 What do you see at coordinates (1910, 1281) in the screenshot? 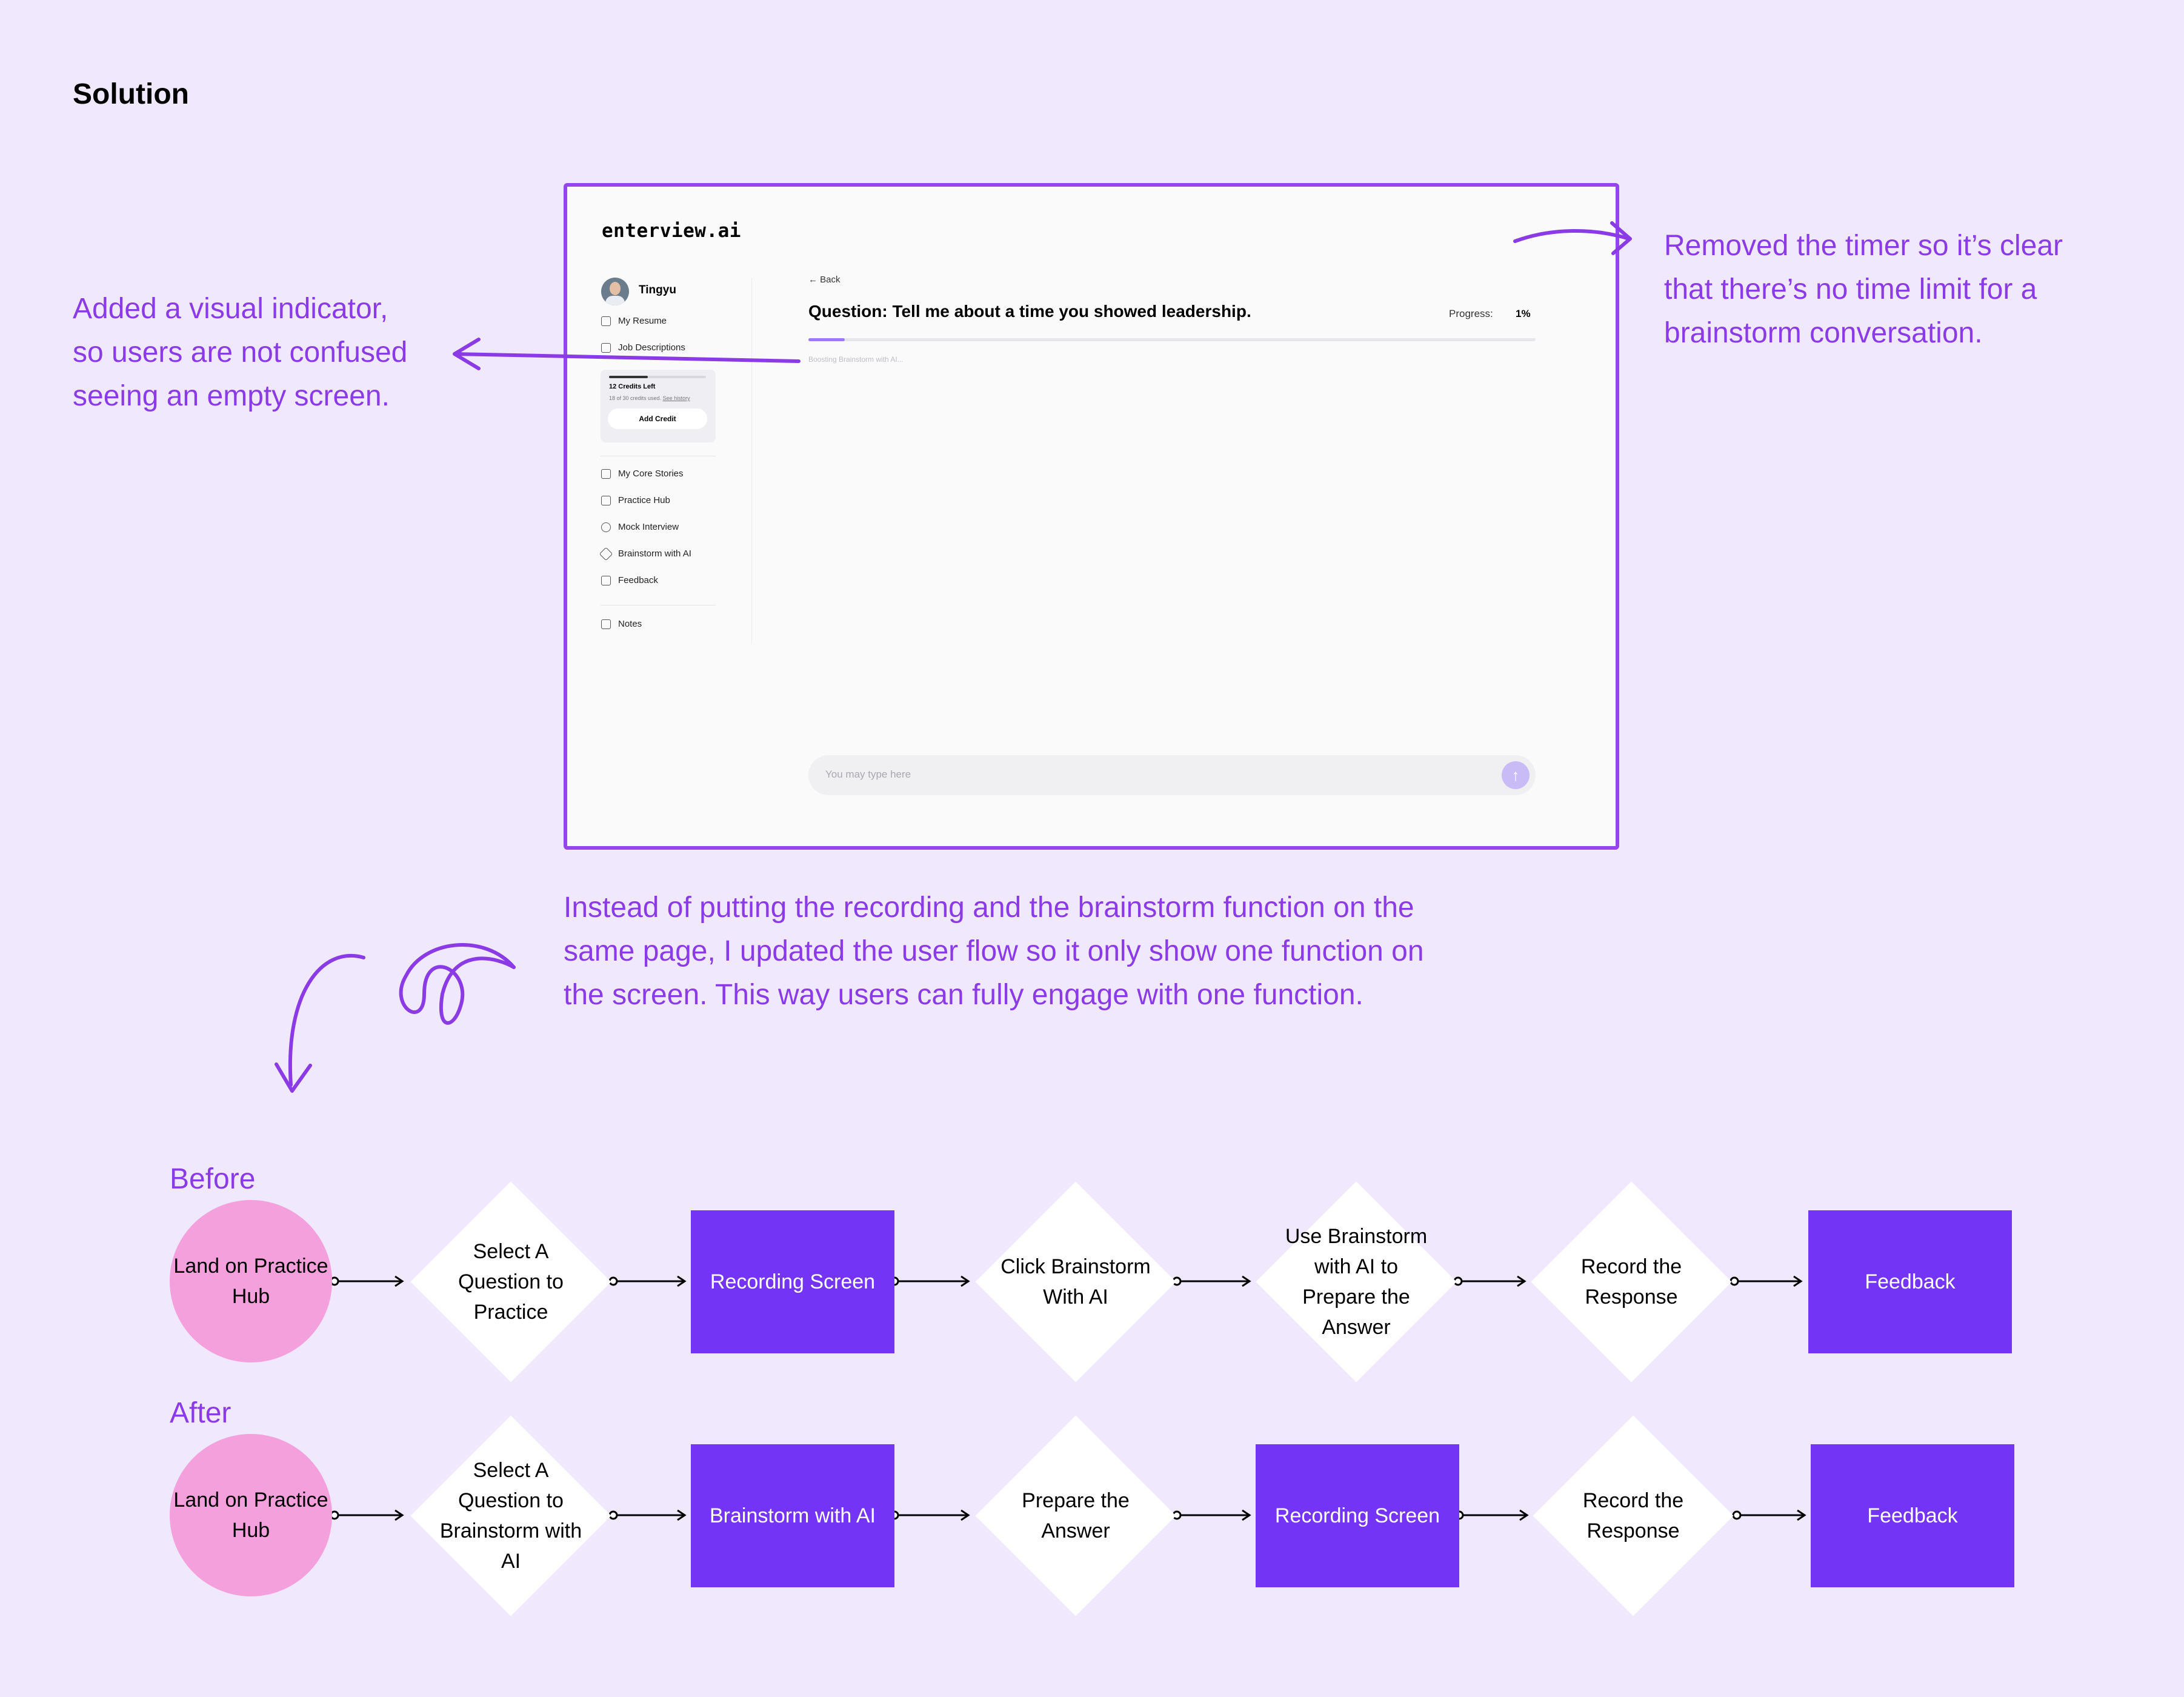
I see `before-step-7: Feedback` at bounding box center [1910, 1281].